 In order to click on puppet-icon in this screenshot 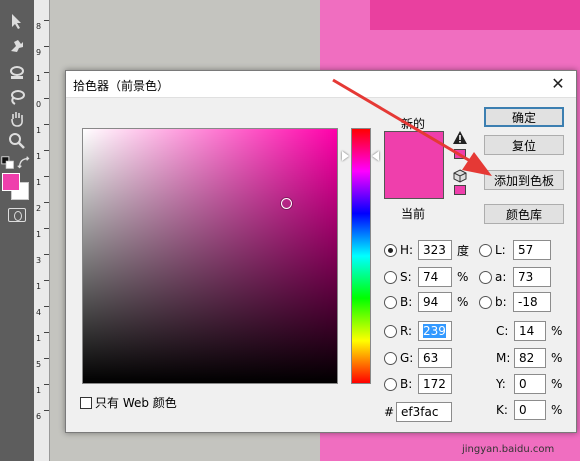, I will do `click(17, 46)`.